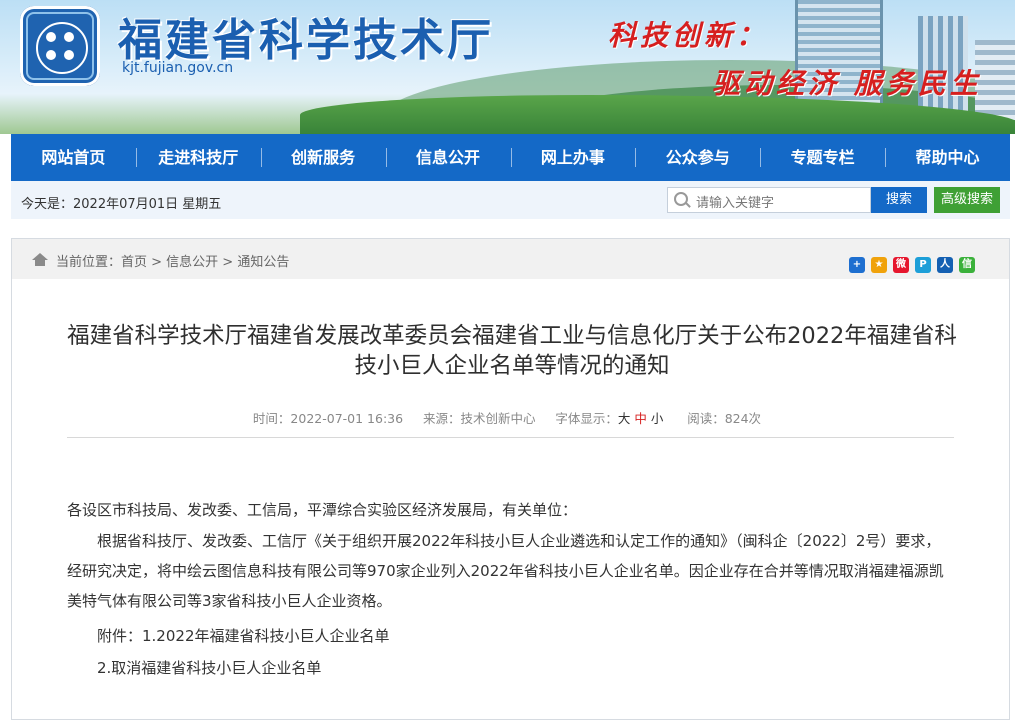  Describe the element at coordinates (510, 200) in the screenshot. I see `date-bar: 今天是：2022年07月01日 星期五 请输入关键字 搜索 高级搜索` at that location.